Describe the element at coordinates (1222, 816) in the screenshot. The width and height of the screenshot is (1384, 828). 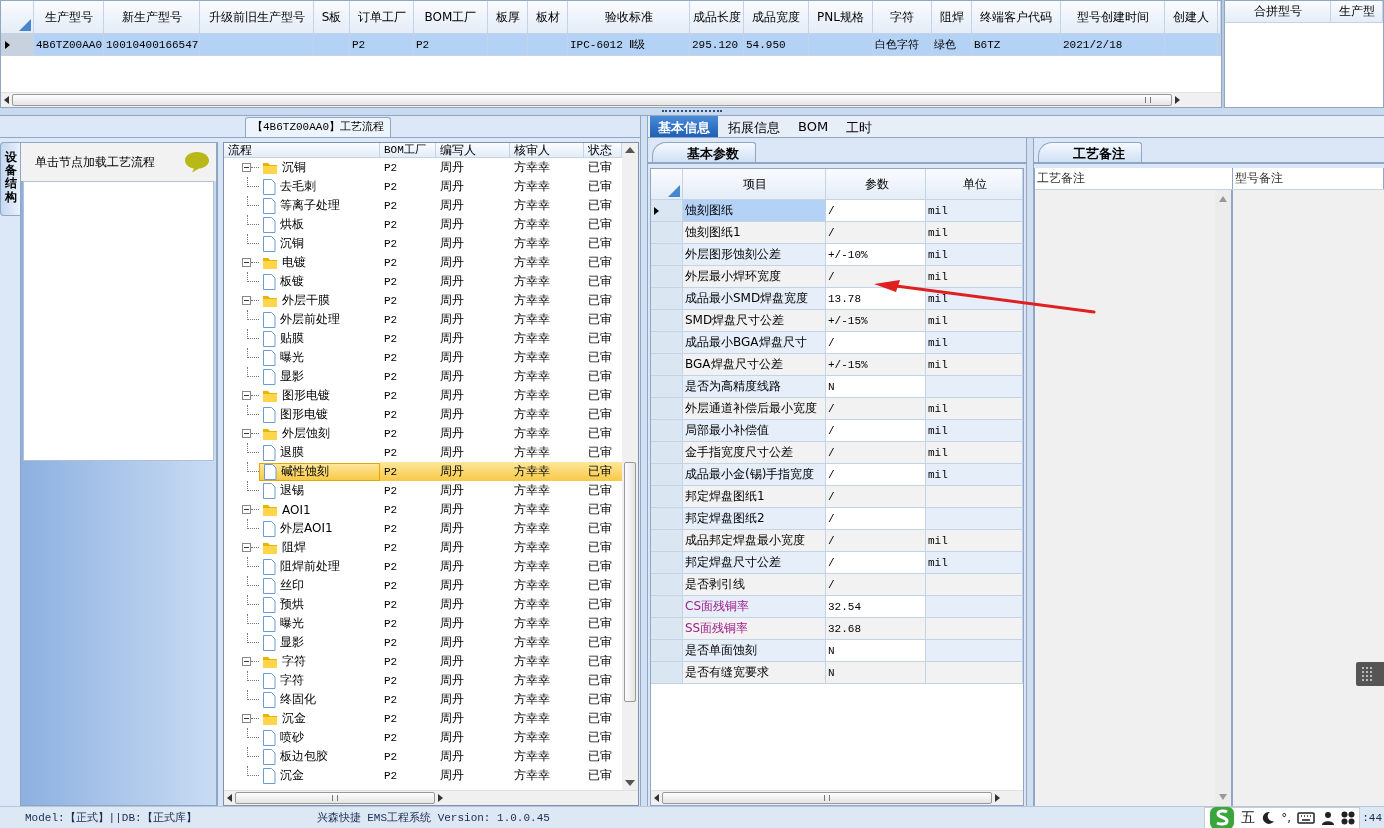
I see `s-logo-icon` at that location.